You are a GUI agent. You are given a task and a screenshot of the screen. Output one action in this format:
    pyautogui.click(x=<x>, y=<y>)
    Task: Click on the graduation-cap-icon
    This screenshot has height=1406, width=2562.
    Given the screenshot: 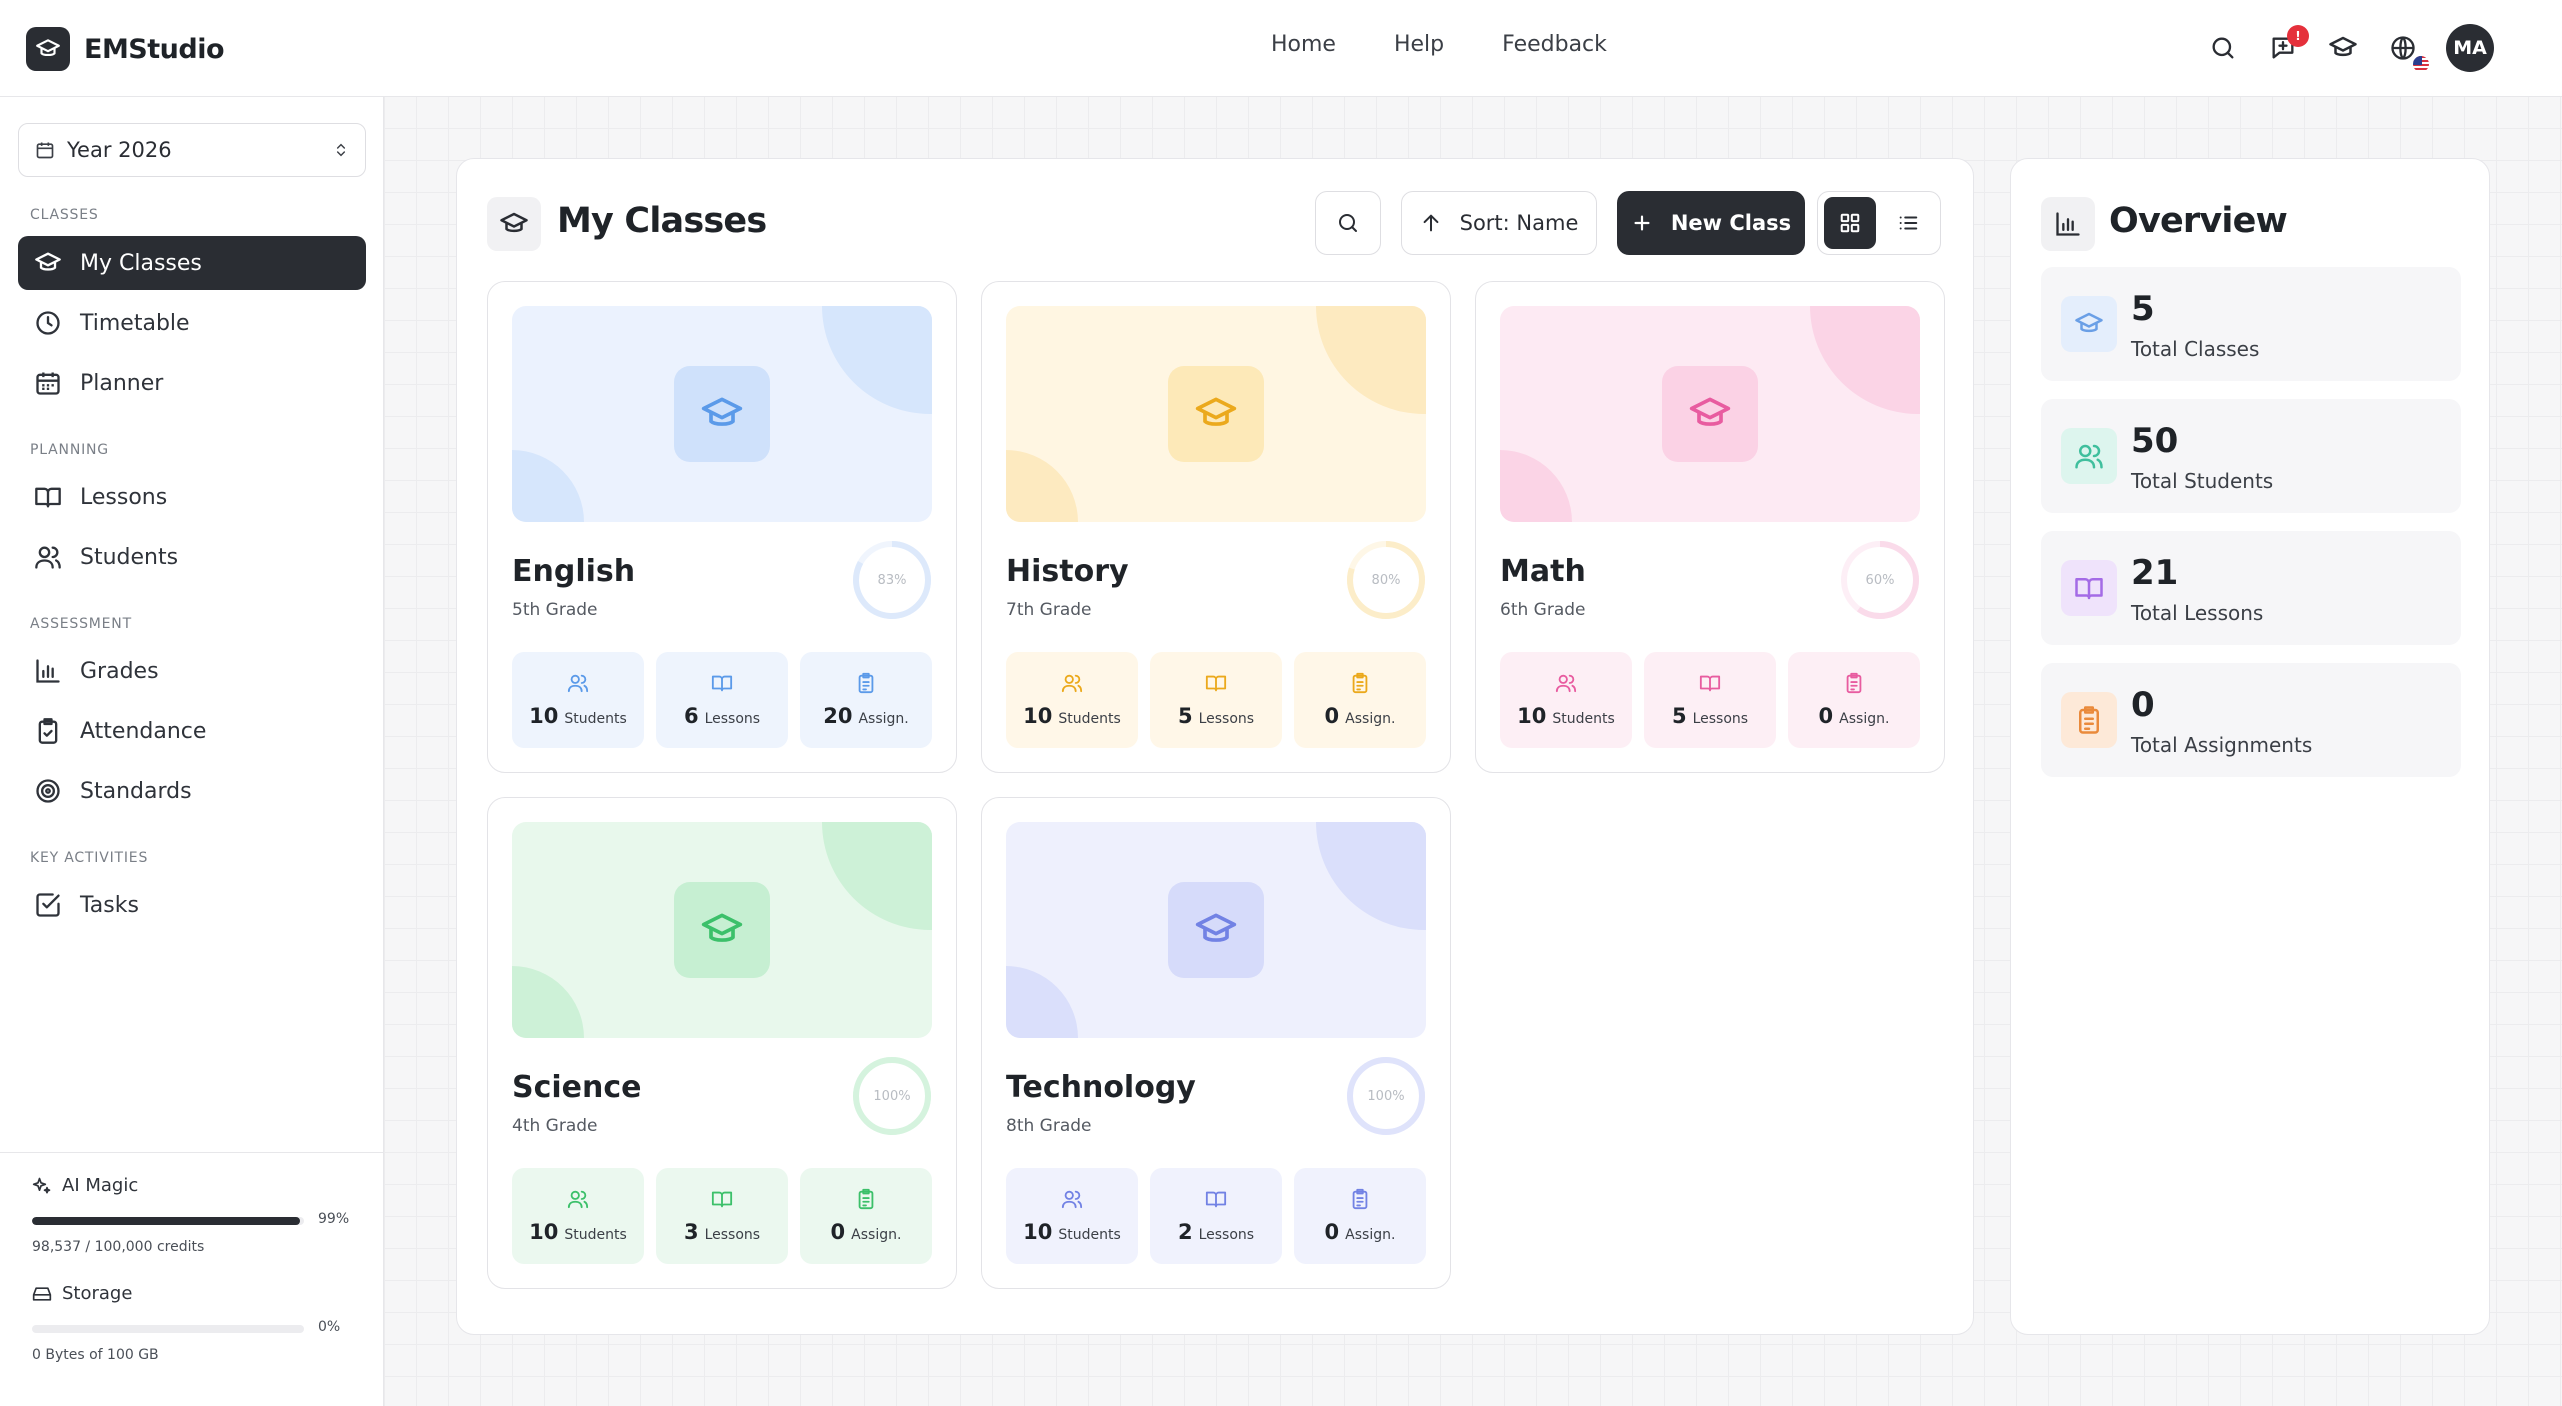 What is the action you would take?
    pyautogui.click(x=2343, y=46)
    